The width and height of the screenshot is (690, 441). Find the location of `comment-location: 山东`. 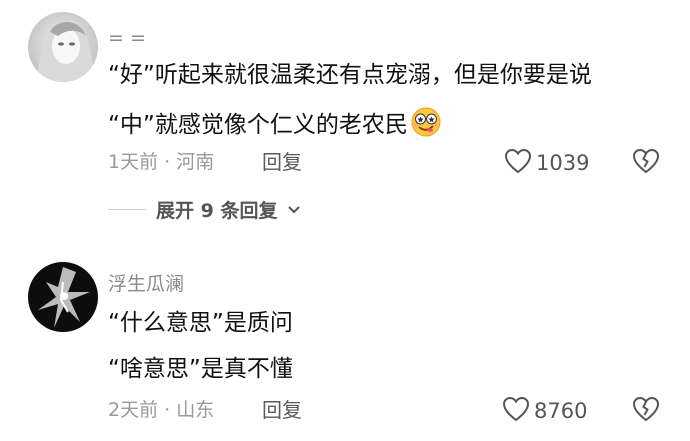

comment-location: 山东 is located at coordinates (195, 410).